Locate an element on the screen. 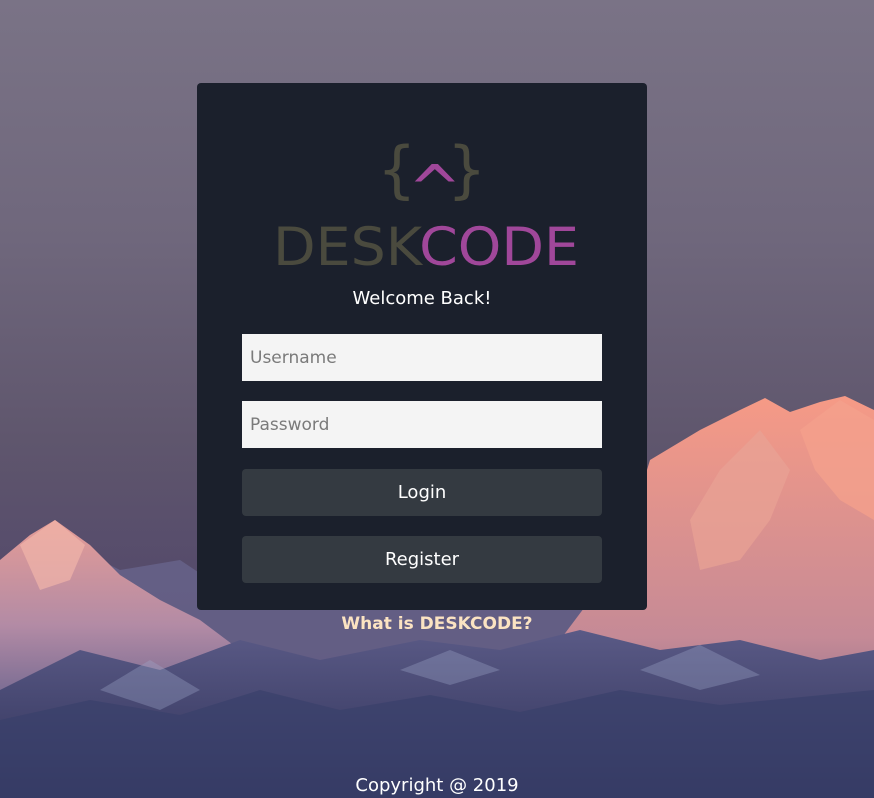  copyright-footer: Copyright @ 2019 is located at coordinates (437, 785).